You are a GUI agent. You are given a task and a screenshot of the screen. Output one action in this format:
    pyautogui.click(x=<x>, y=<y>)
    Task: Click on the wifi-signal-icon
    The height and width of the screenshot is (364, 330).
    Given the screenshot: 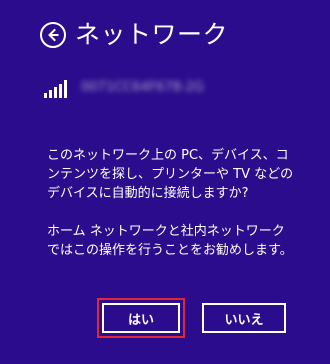 What is the action you would take?
    pyautogui.click(x=55, y=88)
    